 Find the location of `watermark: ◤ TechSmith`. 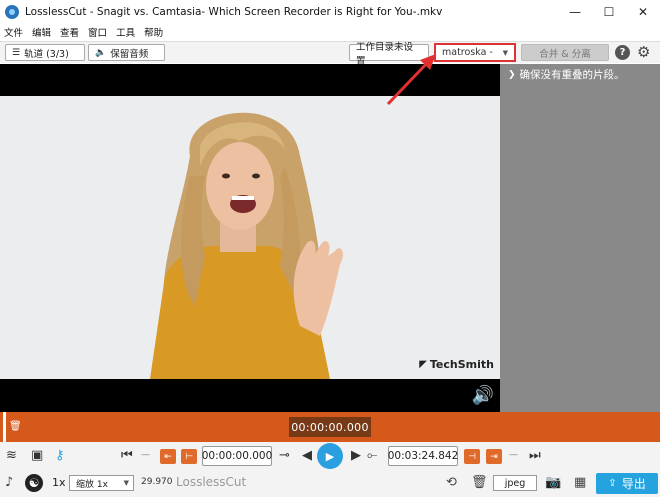

watermark: ◤ TechSmith is located at coordinates (456, 364).